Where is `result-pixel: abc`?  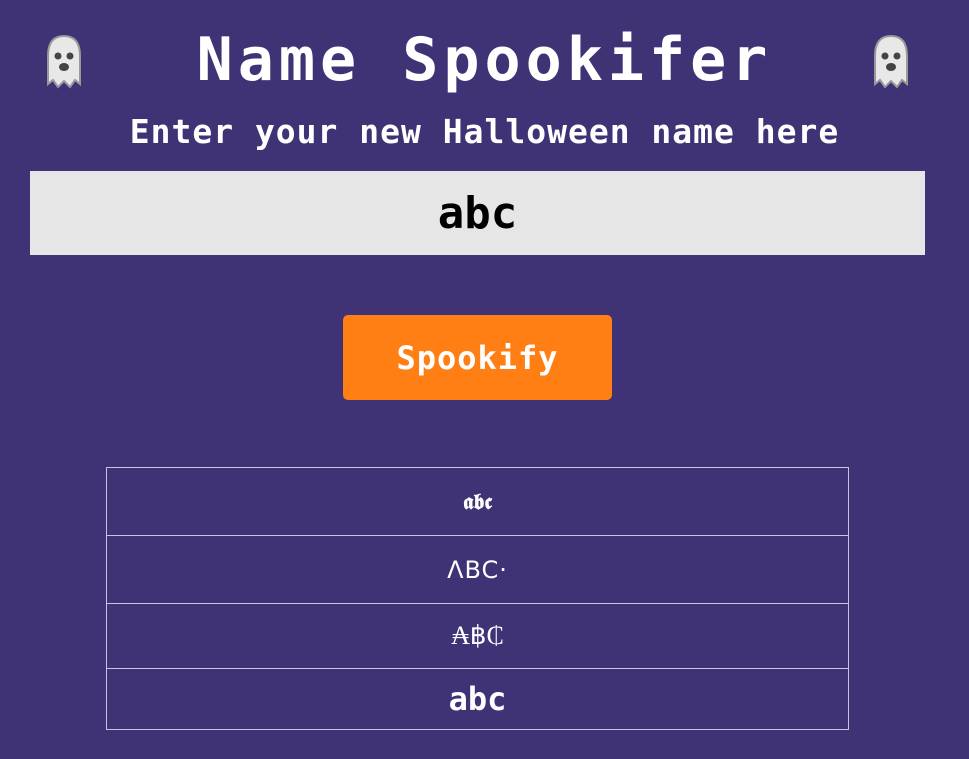
result-pixel: abc is located at coordinates (477, 699).